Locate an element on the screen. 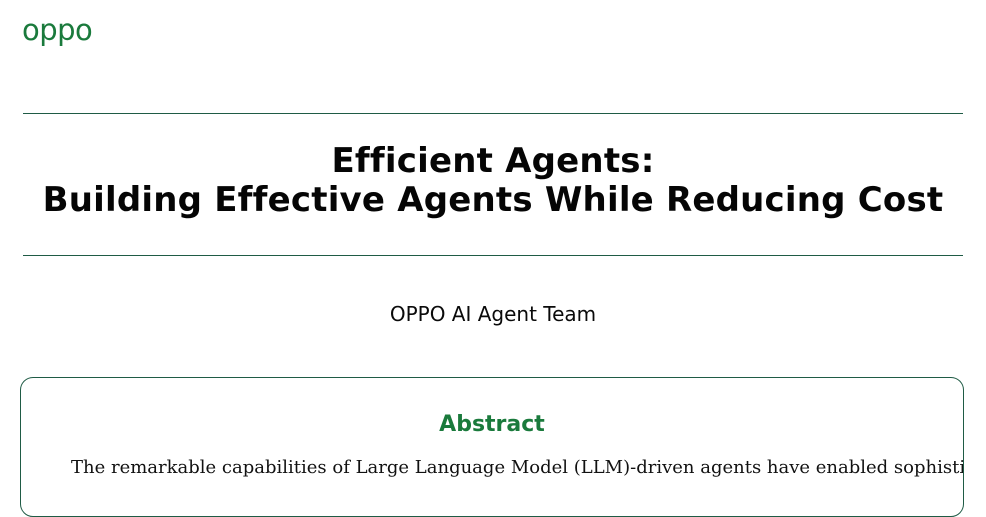  oppo-logo: oppo is located at coordinates (57, 30).